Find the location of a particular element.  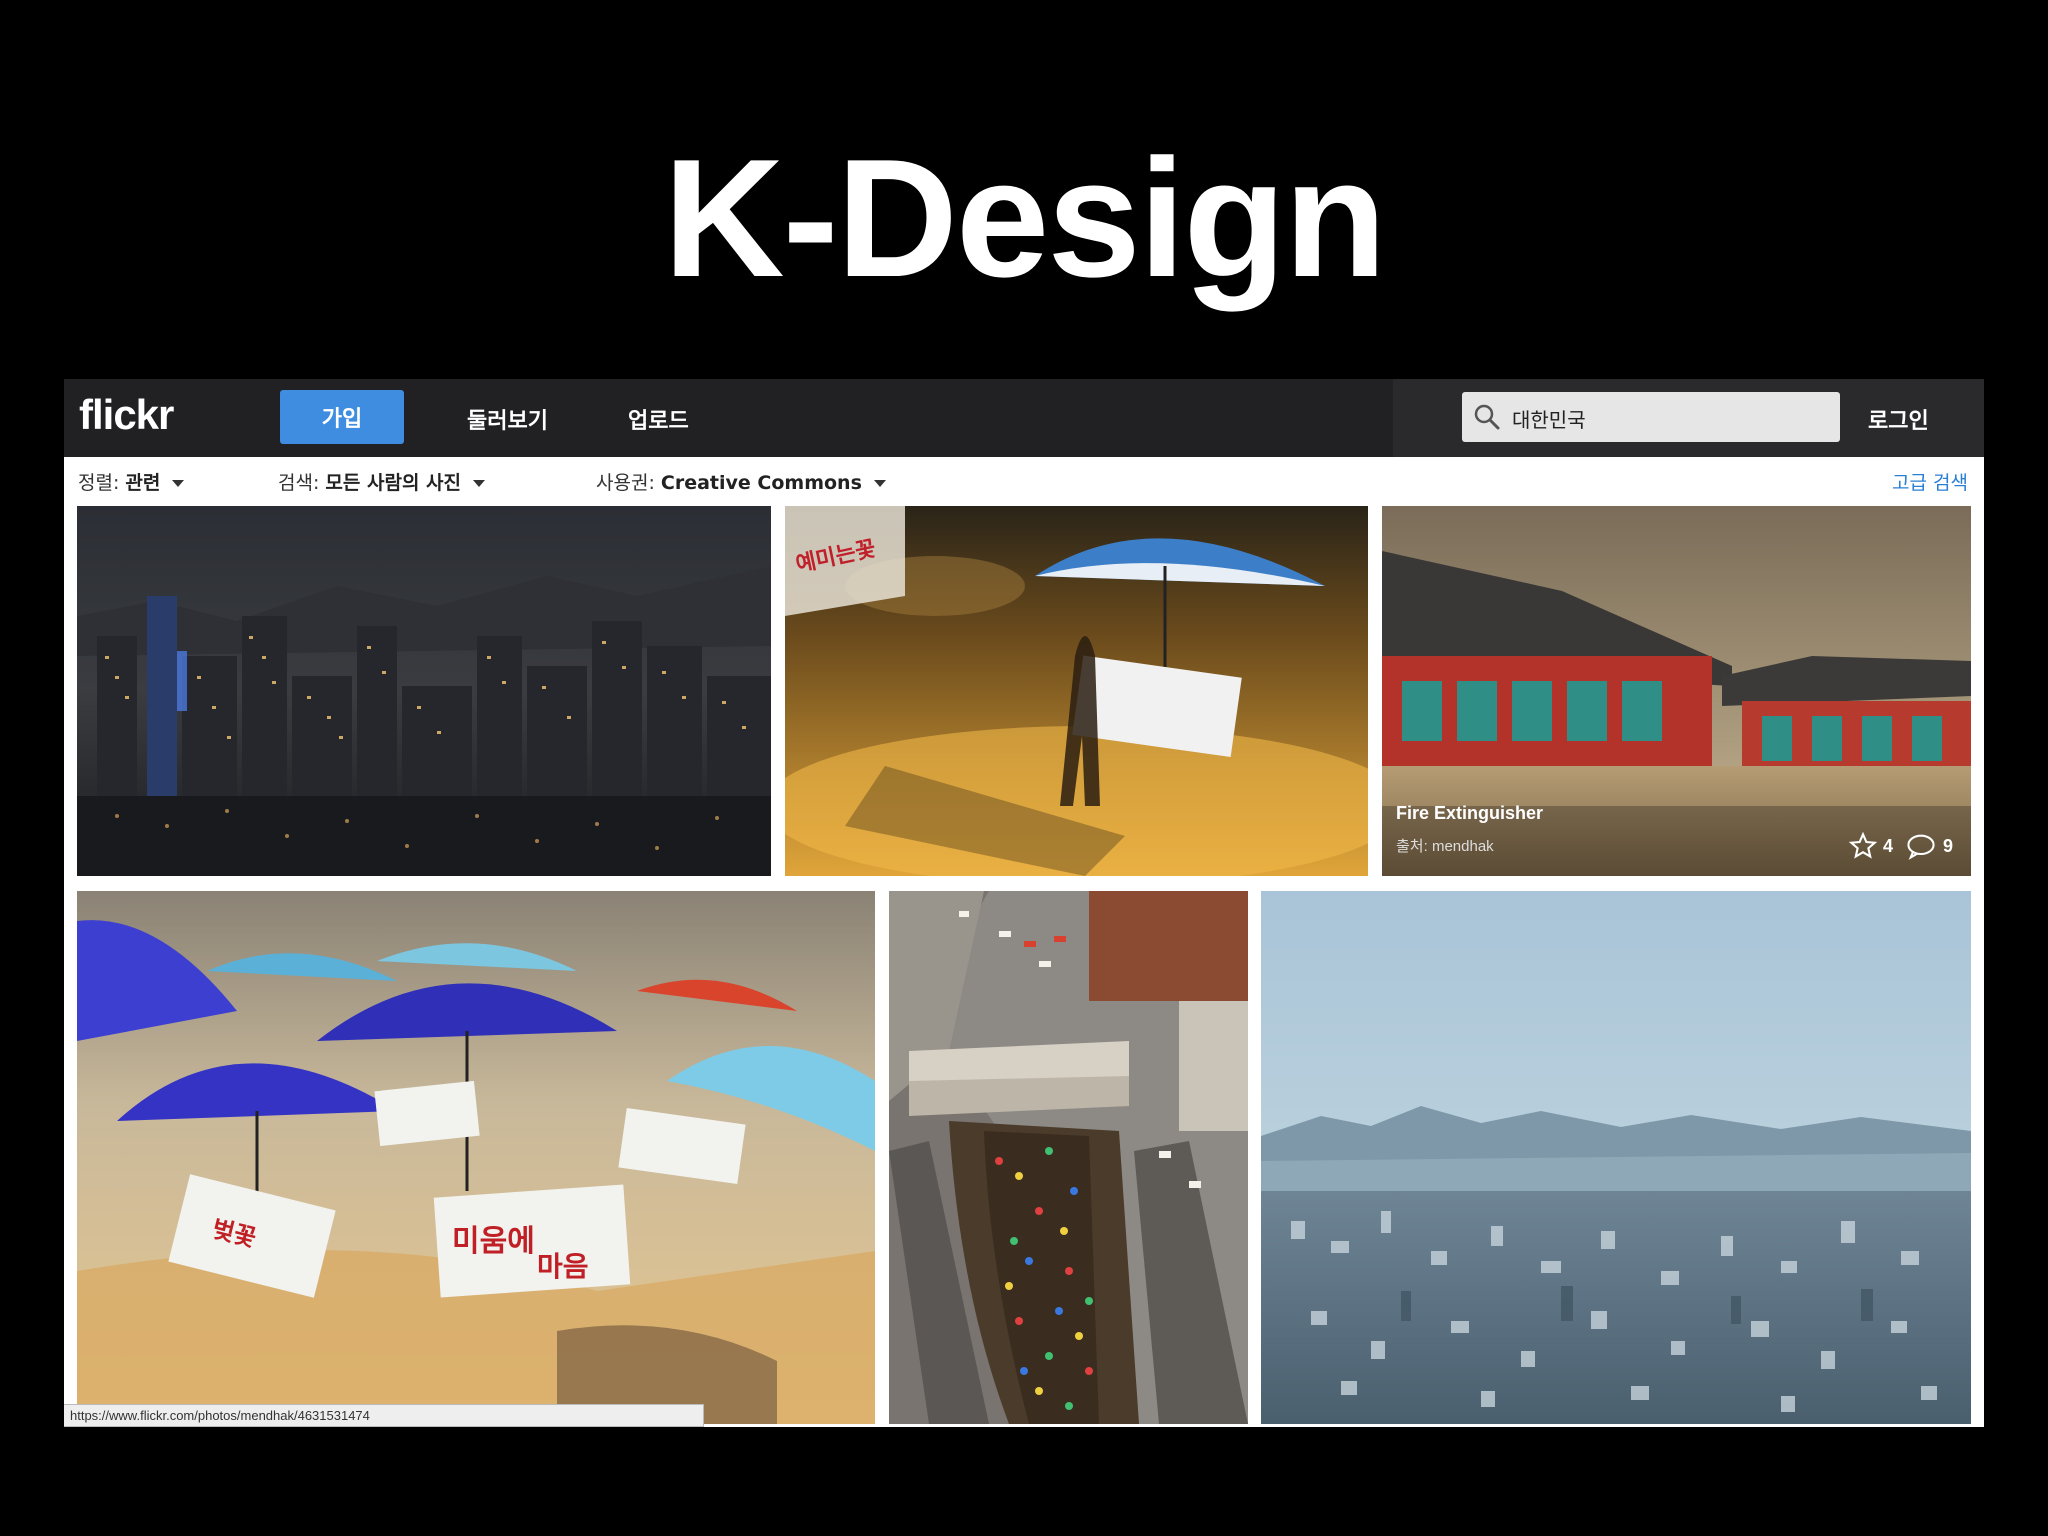

photo-seoul-panorama is located at coordinates (1616, 1157).